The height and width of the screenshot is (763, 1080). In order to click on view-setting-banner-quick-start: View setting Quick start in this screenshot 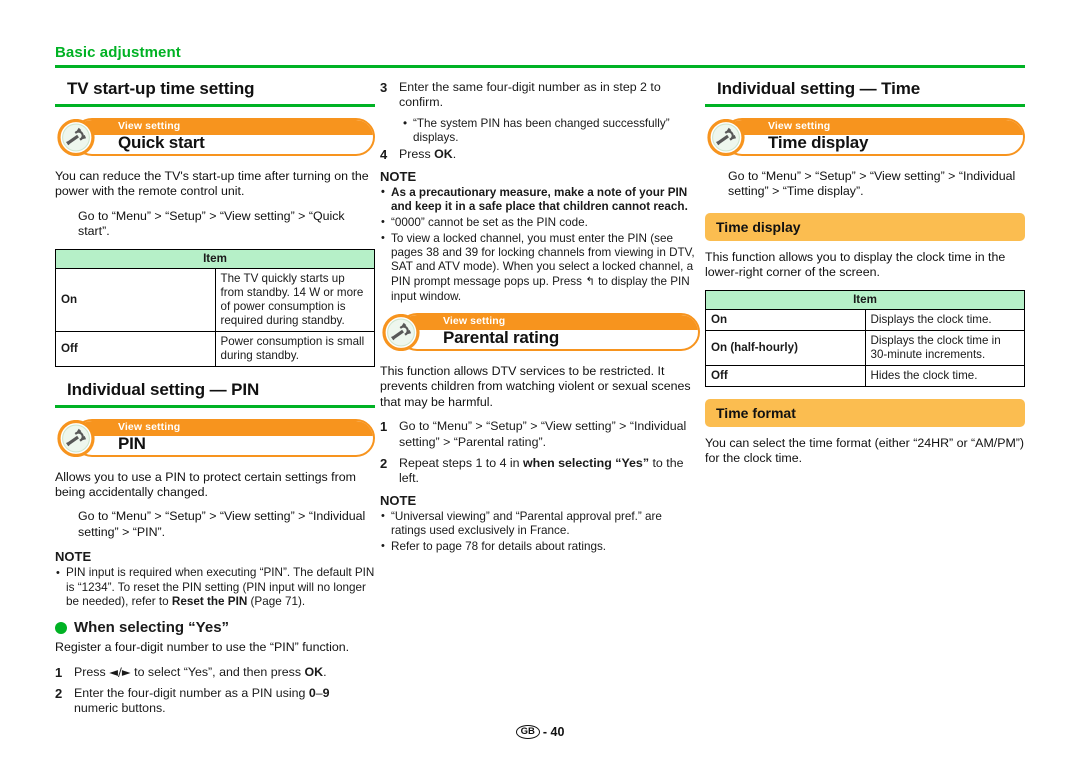, I will do `click(215, 138)`.